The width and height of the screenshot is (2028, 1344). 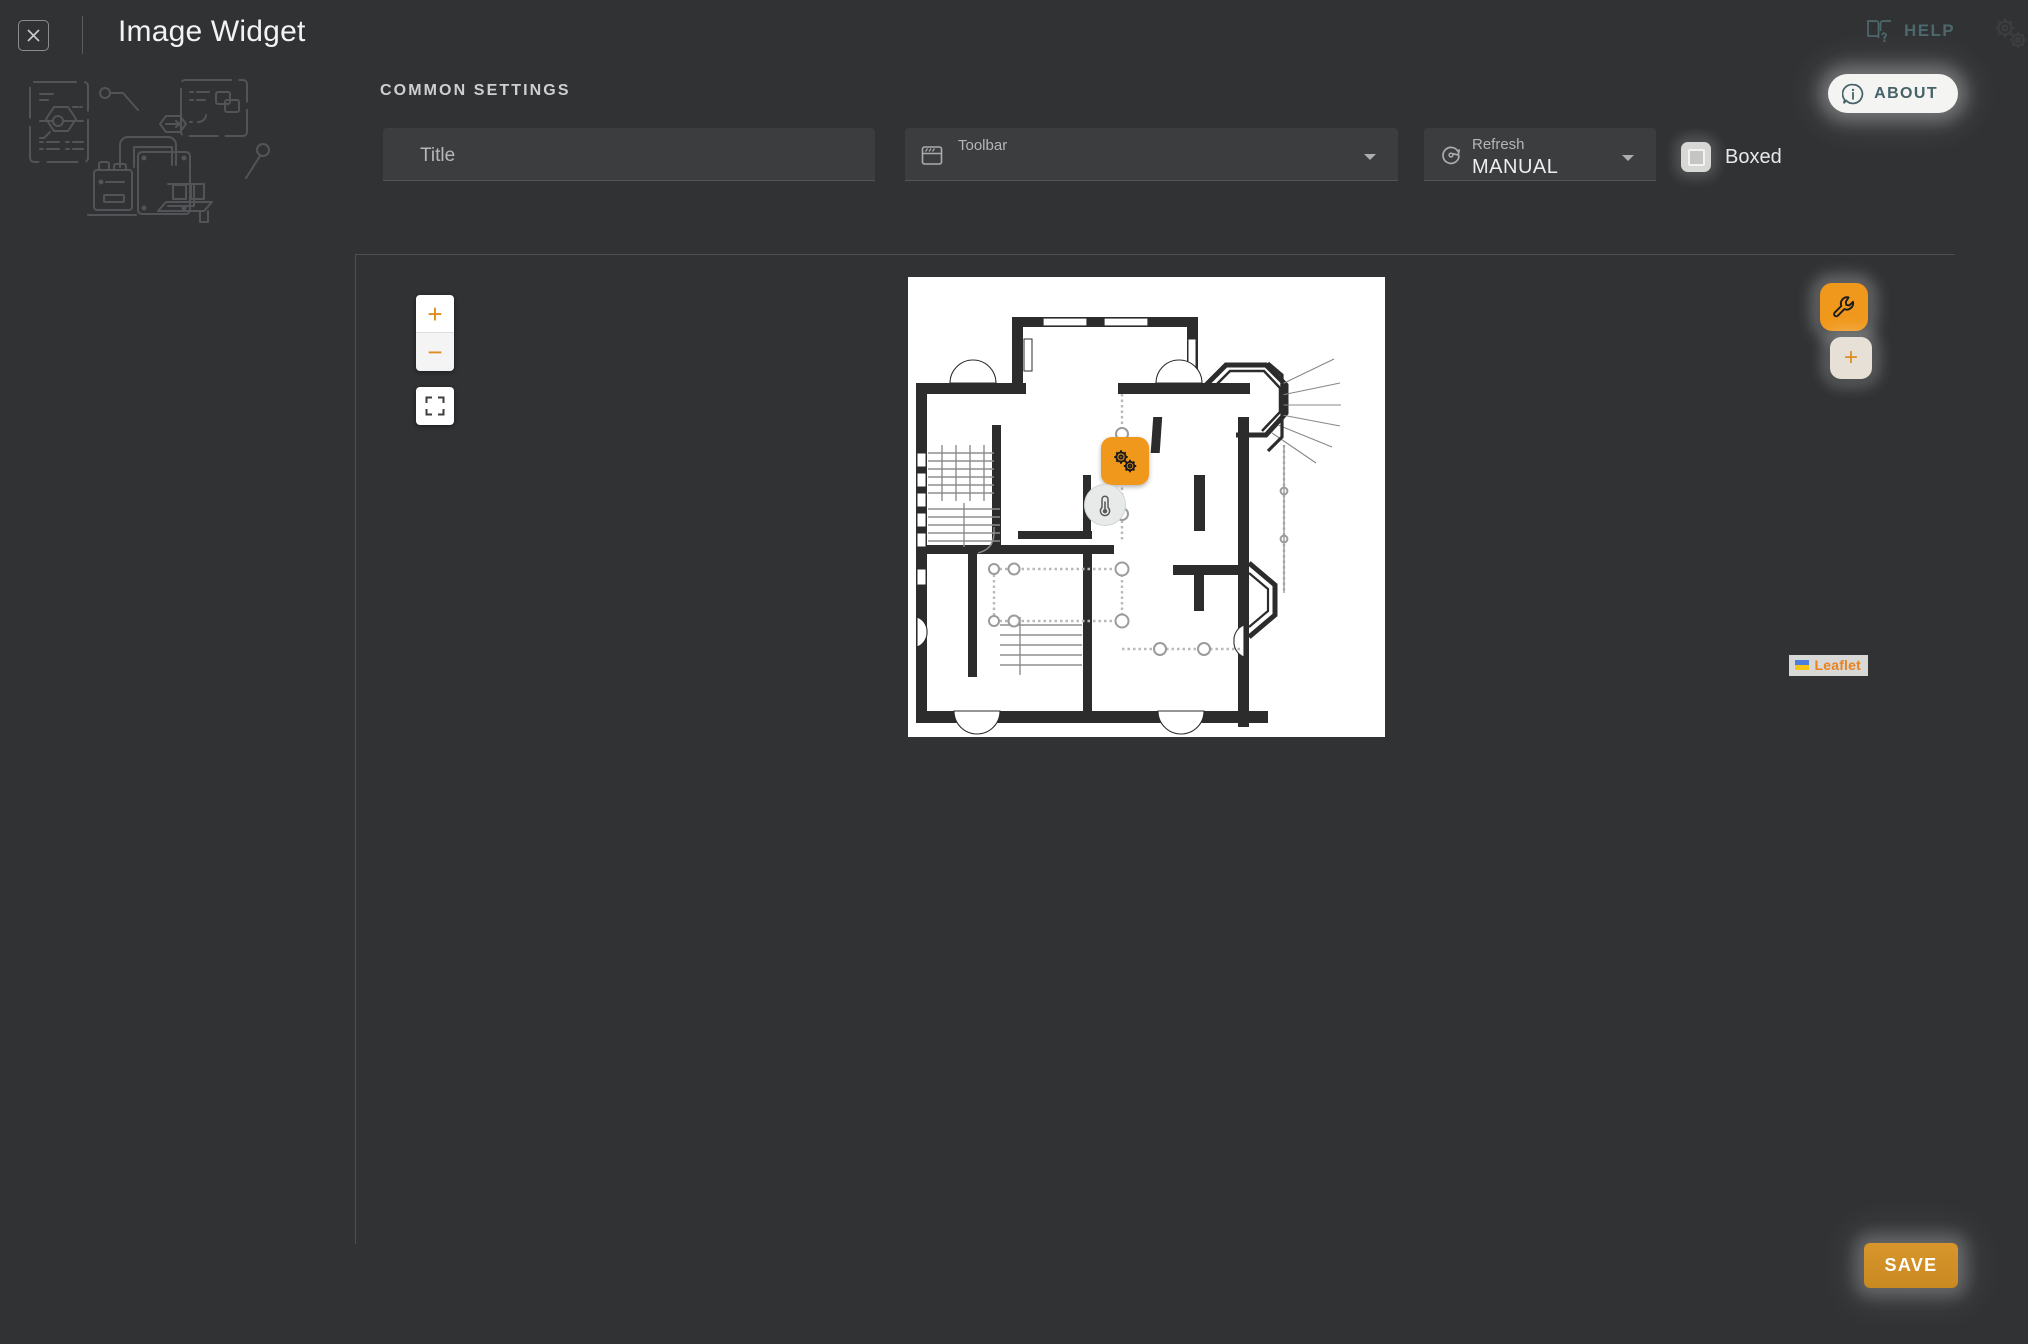 I want to click on refresh-glyph, so click(x=1451, y=155).